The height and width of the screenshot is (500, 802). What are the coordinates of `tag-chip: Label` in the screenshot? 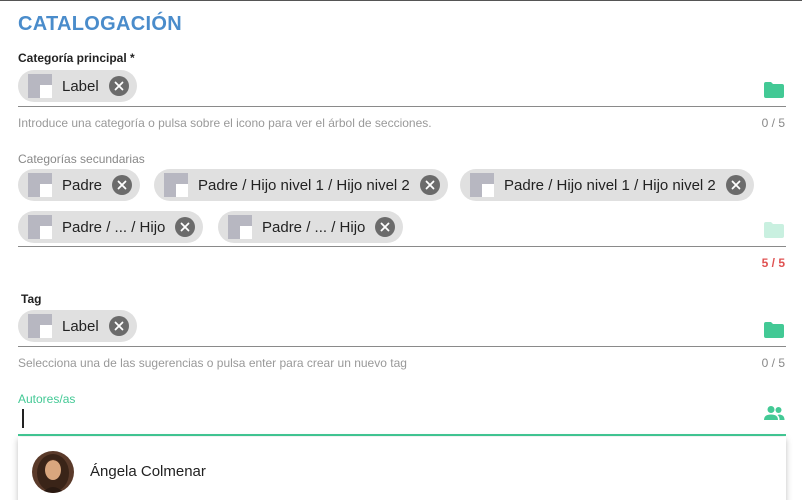 It's located at (77, 326).